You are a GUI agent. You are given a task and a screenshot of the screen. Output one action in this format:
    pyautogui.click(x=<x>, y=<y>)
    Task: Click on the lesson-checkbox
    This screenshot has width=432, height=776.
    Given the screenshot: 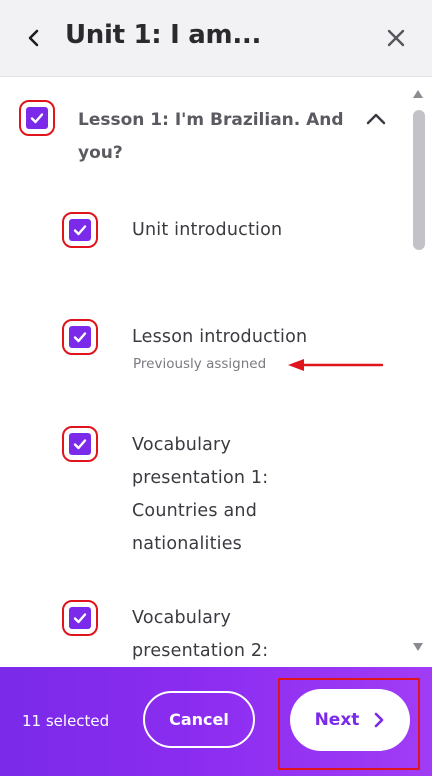 What is the action you would take?
    pyautogui.click(x=37, y=118)
    